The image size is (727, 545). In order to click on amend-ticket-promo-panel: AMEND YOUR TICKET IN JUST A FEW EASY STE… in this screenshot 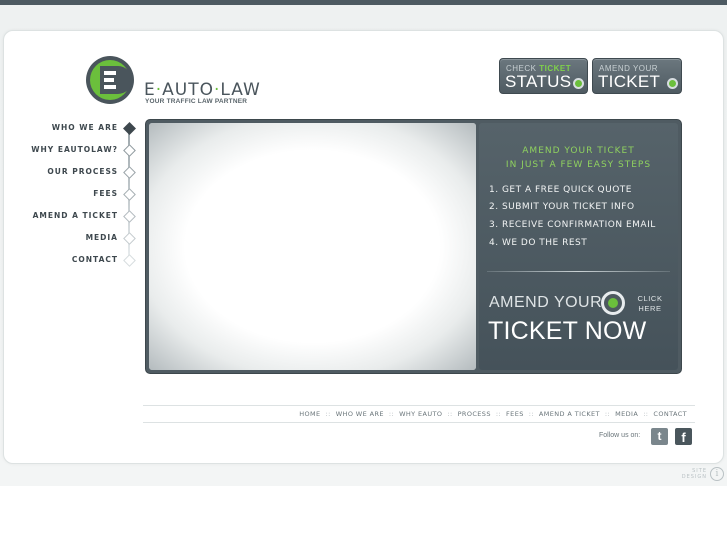, I will do `click(578, 246)`.